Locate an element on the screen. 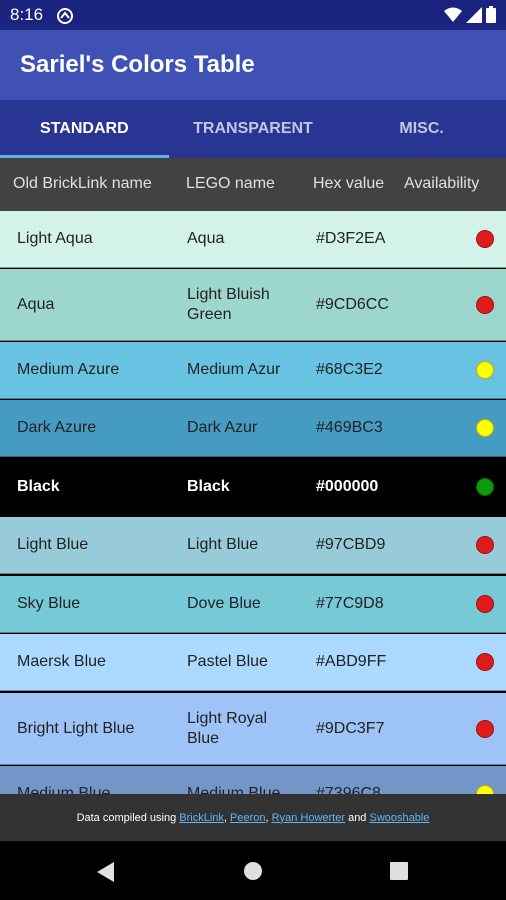 Image resolution: width=506 pixels, height=900 pixels. lego-name-cell: Pastel Blue is located at coordinates (227, 661).